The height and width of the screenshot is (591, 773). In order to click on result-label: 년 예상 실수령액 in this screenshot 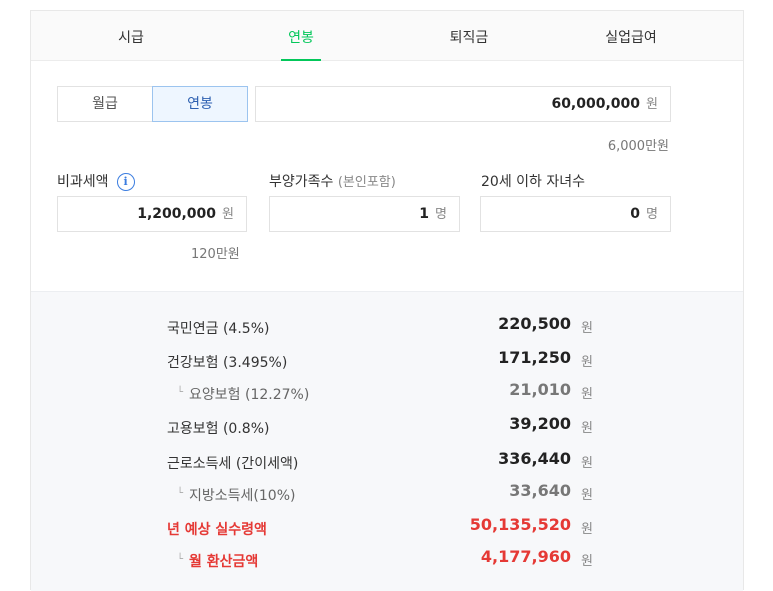, I will do `click(217, 530)`.